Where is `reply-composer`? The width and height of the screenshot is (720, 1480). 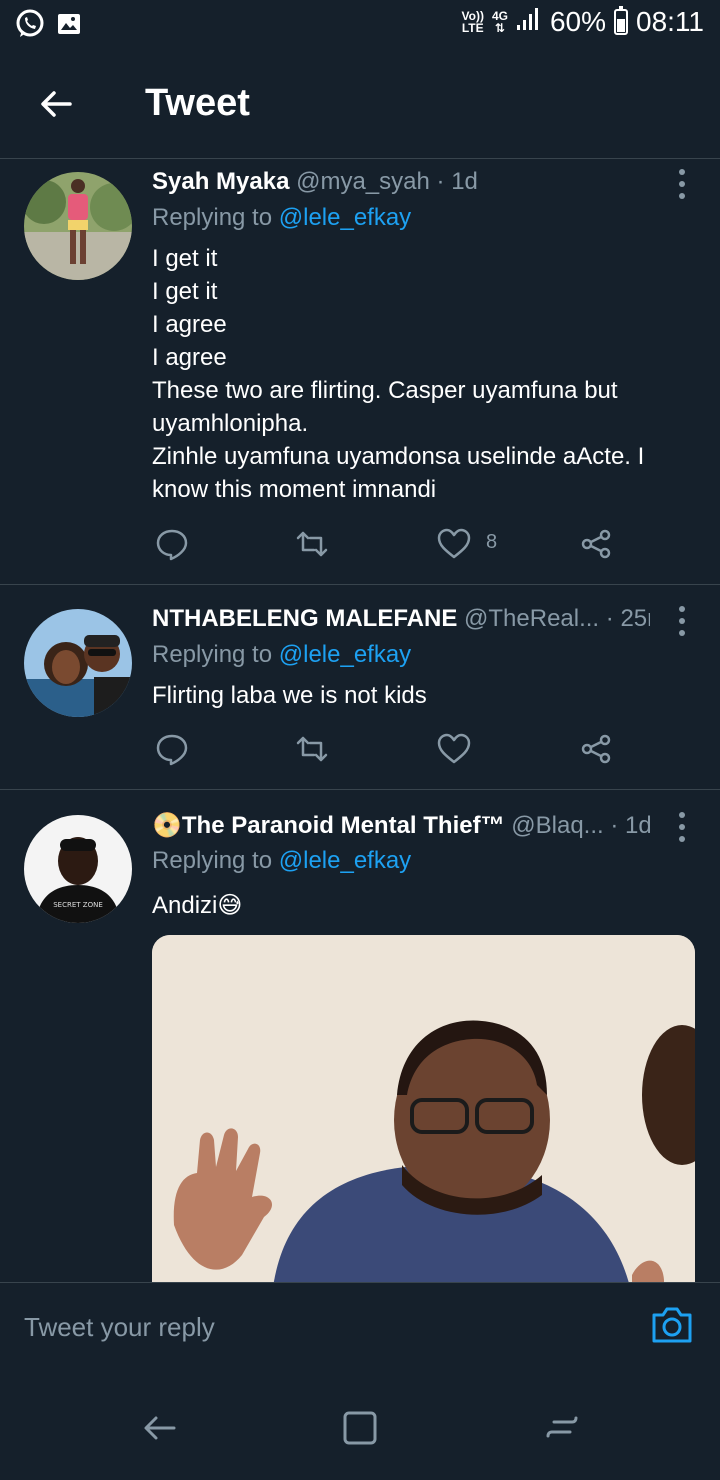
reply-composer is located at coordinates (360, 1328).